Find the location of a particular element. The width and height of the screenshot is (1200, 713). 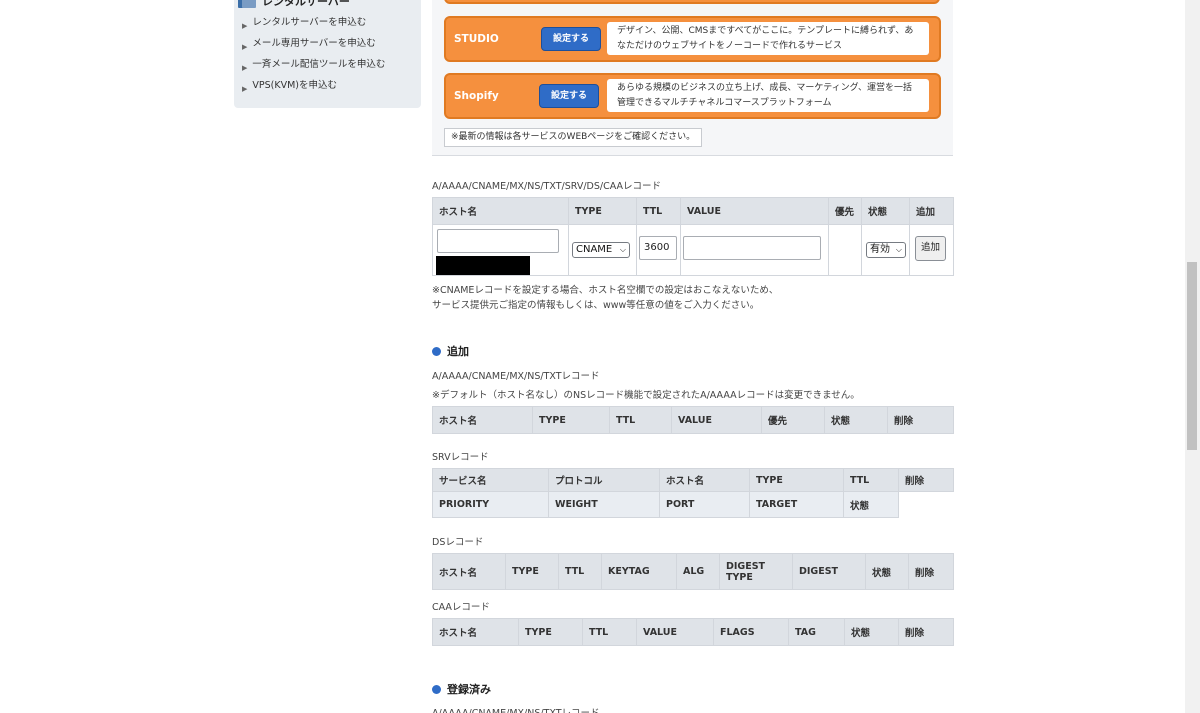

column-header: TAG is located at coordinates (816, 632).